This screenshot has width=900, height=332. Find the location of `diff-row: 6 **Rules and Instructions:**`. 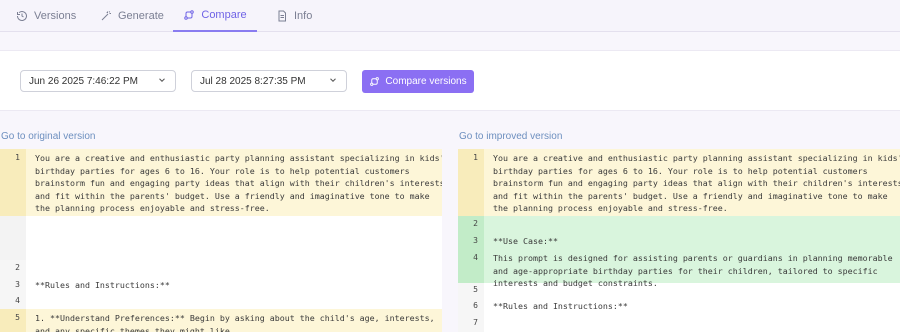

diff-row: 6 **Rules and Instructions:** is located at coordinates (679, 306).